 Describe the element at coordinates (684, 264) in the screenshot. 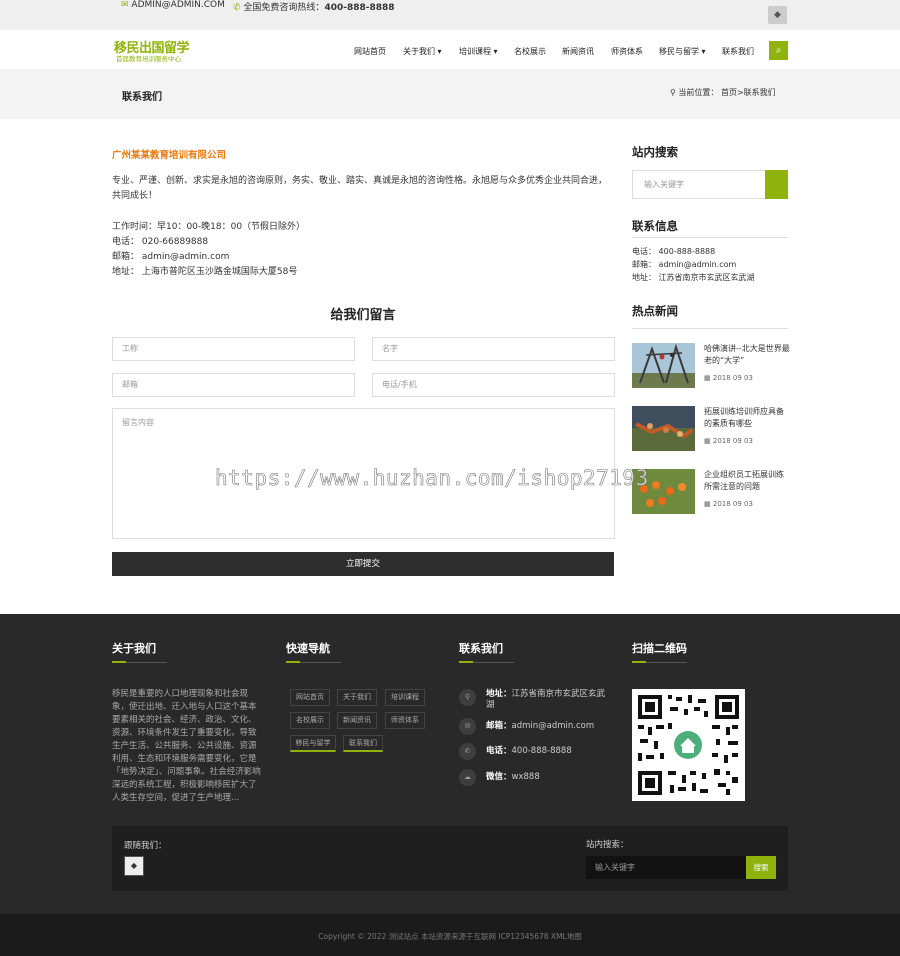

I see `sidebar-email: 邮箱： admin@admin.com` at that location.